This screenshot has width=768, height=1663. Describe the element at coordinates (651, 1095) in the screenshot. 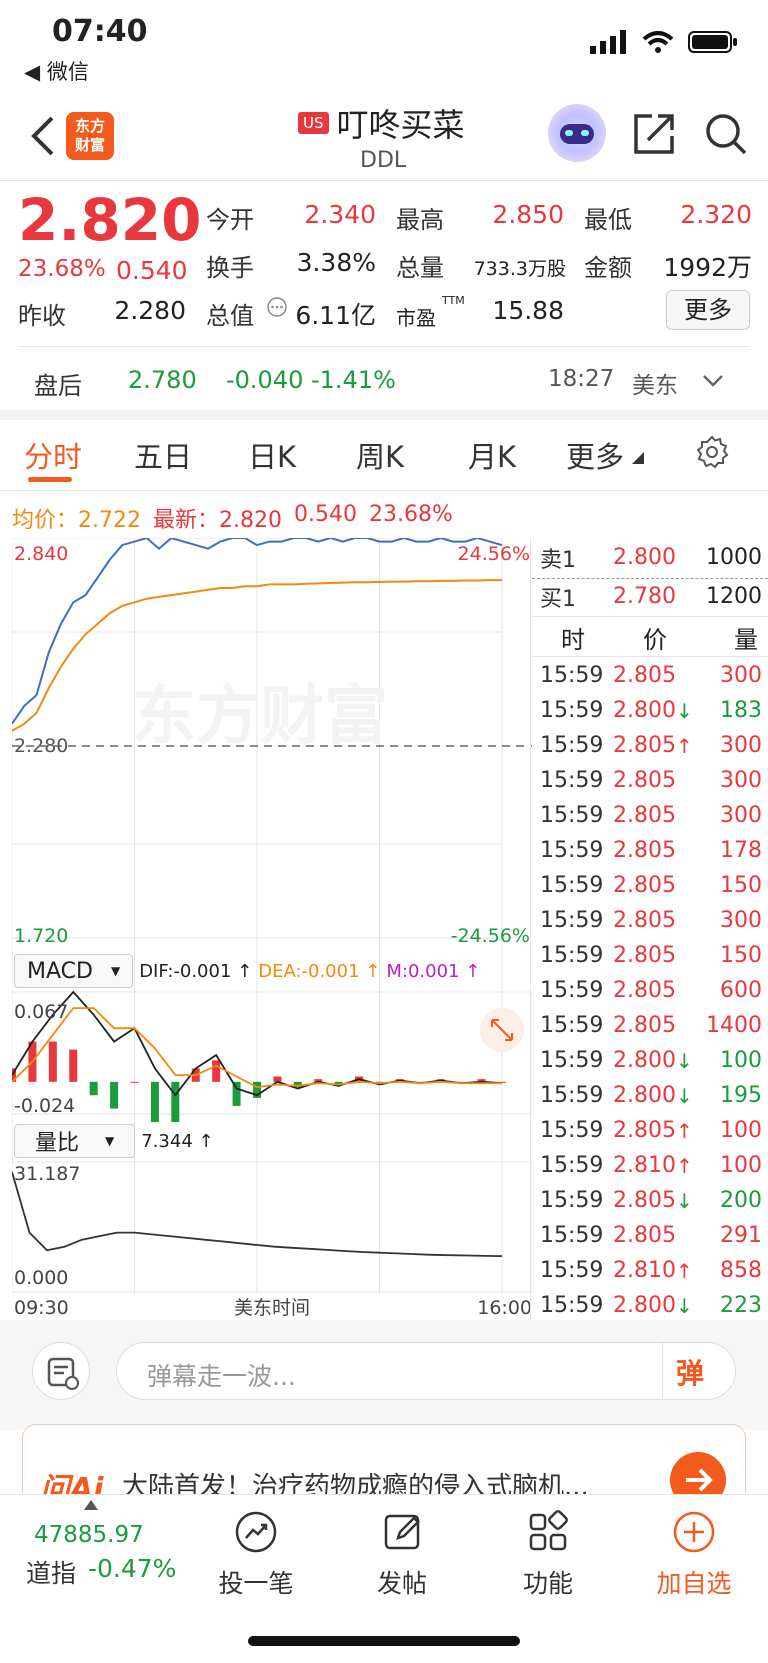

I see `trade-row: 15:59 2.800 ↓ 195` at that location.